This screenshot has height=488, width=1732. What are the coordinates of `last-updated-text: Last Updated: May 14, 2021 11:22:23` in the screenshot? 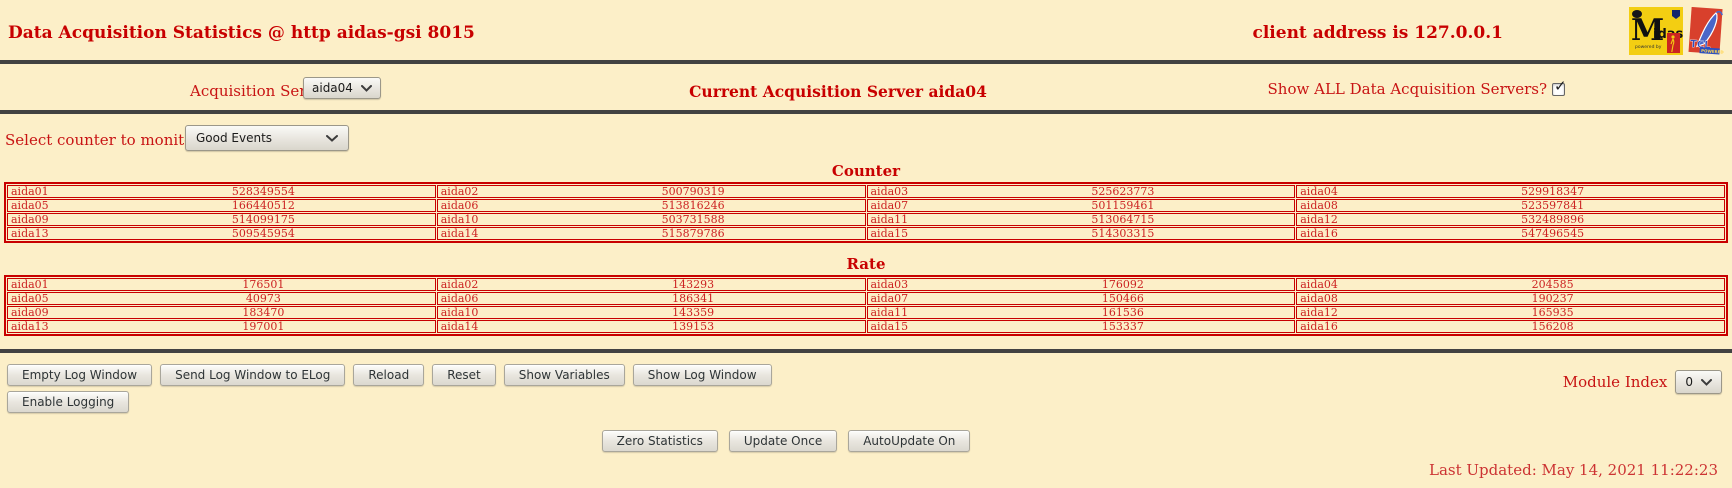 It's located at (1573, 470).